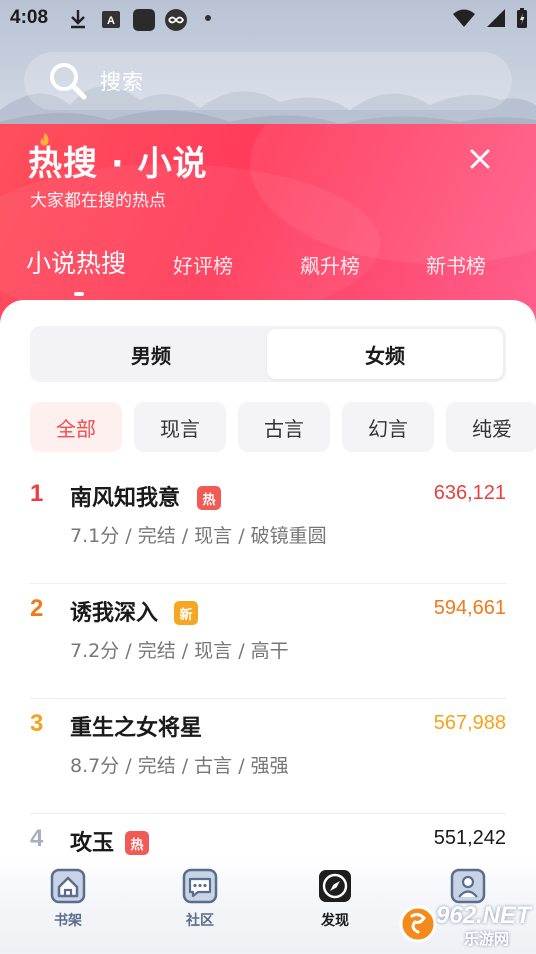 The height and width of the screenshot is (954, 536). I want to click on download-icon, so click(78, 19).